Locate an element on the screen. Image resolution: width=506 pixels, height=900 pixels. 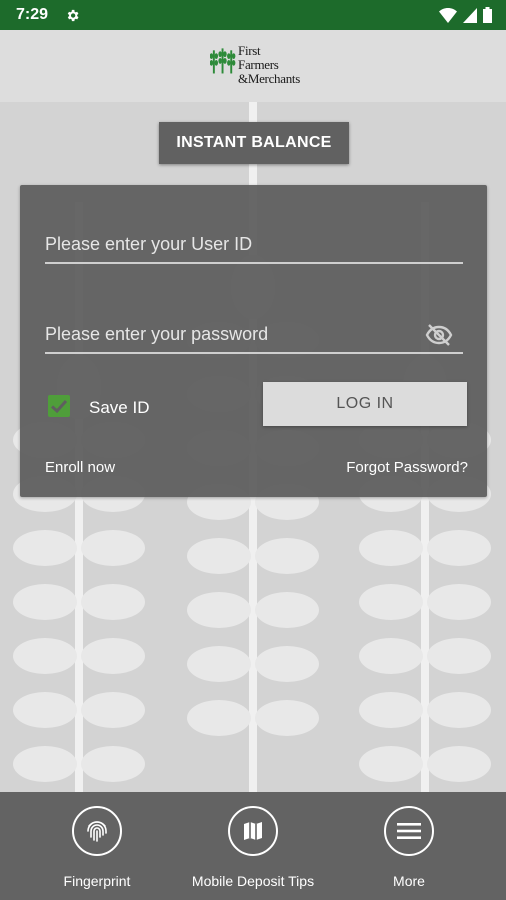
save-id-label: Save ID is located at coordinates (119, 407).